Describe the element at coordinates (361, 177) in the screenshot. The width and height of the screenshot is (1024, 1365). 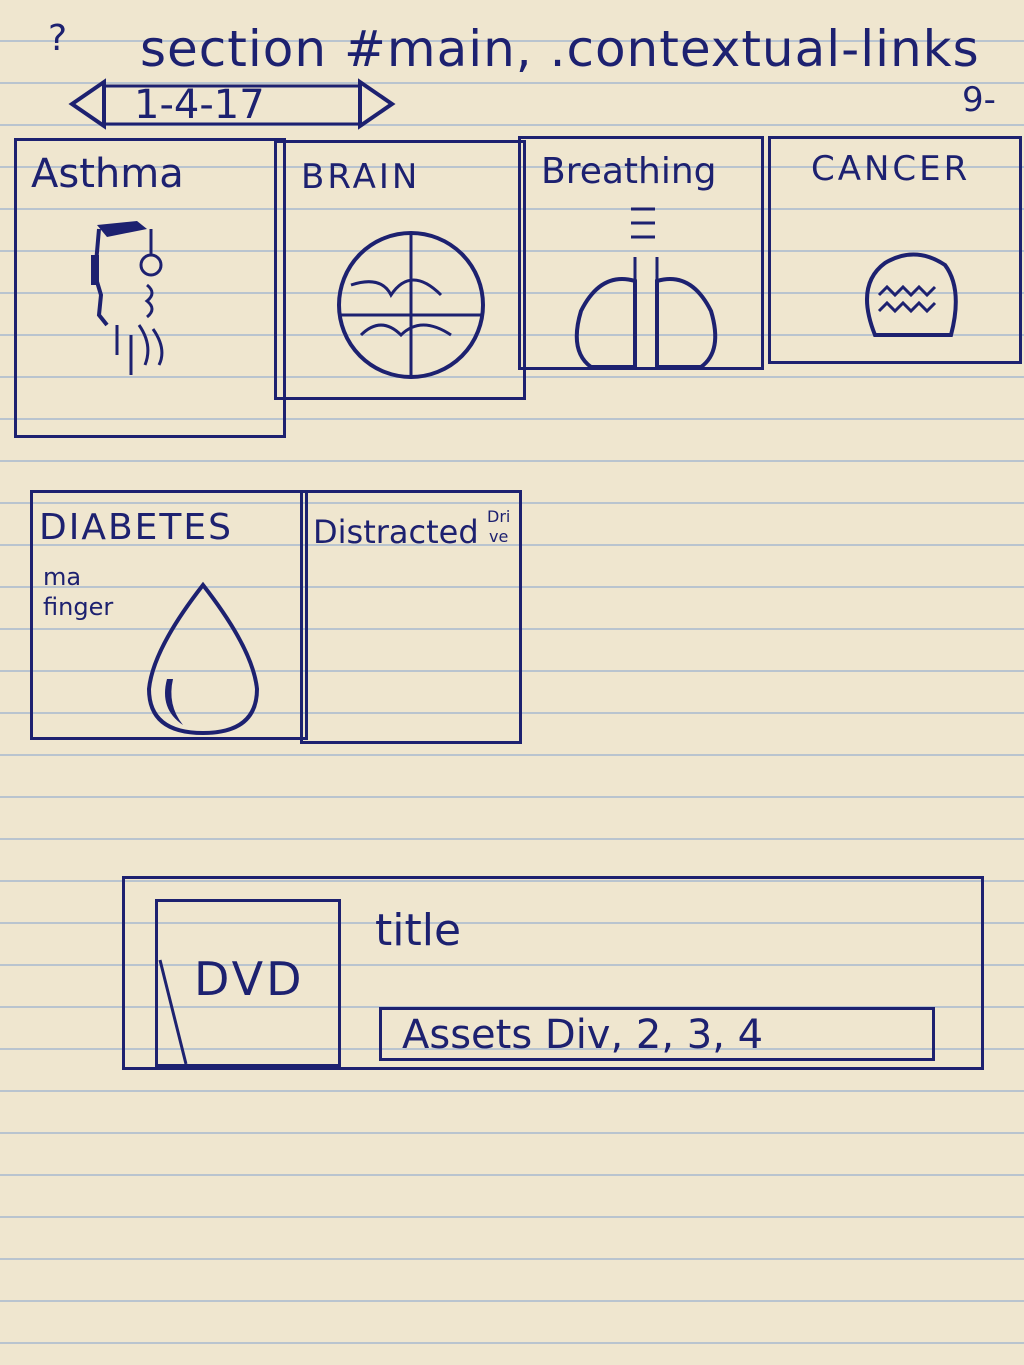
I see `tile-label: BRAIN` at that location.